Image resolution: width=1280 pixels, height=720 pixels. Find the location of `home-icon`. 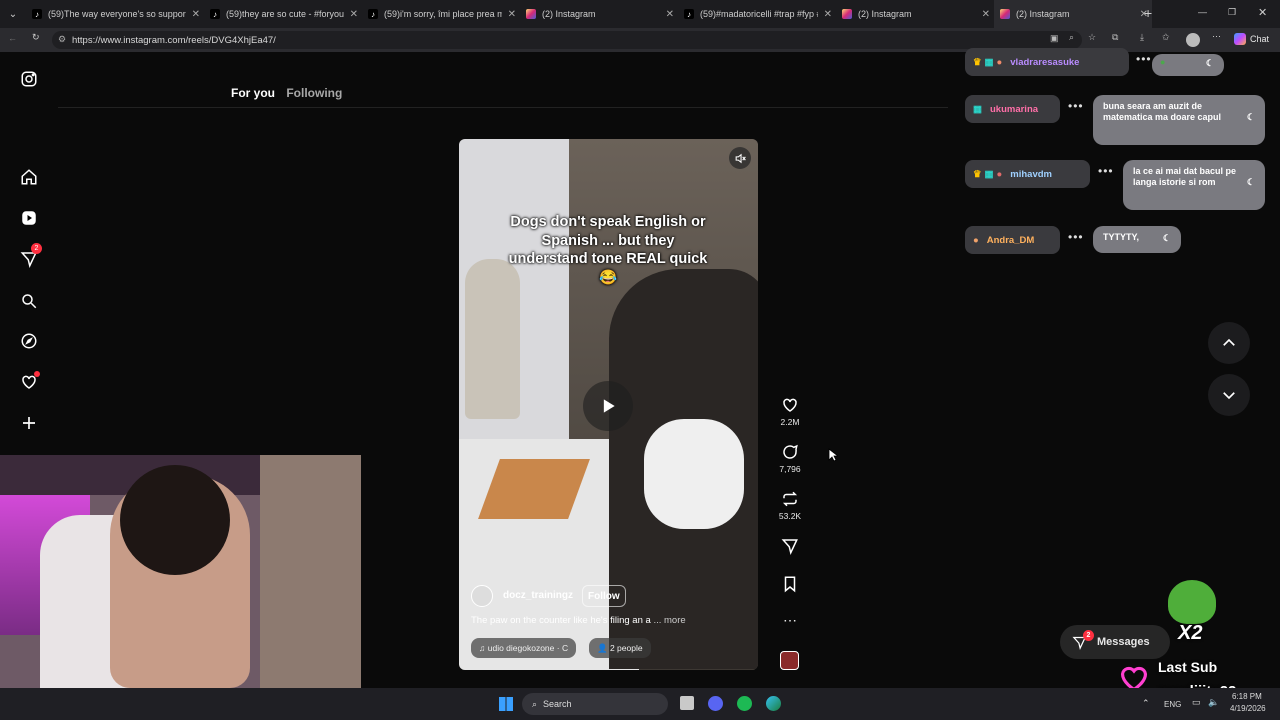

home-icon is located at coordinates (29, 177).